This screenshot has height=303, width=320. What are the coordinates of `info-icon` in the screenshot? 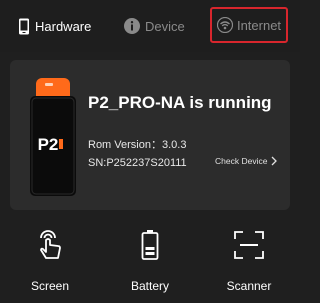 It's located at (132, 26).